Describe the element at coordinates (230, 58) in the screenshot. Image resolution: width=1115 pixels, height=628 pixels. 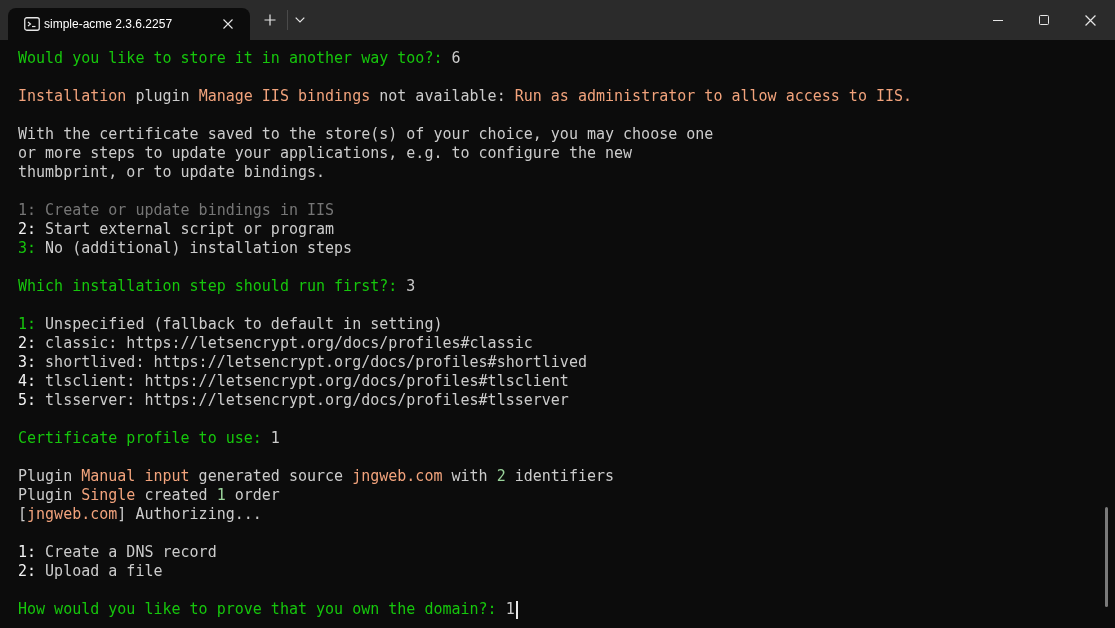
I see `prompt-text: Would you like to store it in another way too?:` at that location.